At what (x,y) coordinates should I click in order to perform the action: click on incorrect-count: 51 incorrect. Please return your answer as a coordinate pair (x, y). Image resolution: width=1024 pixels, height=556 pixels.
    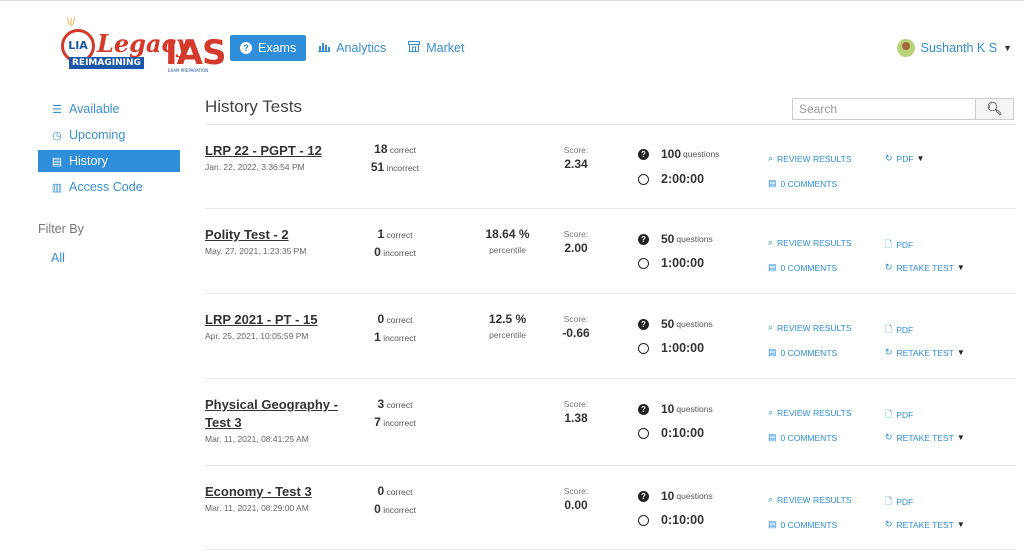
    Looking at the image, I should click on (395, 167).